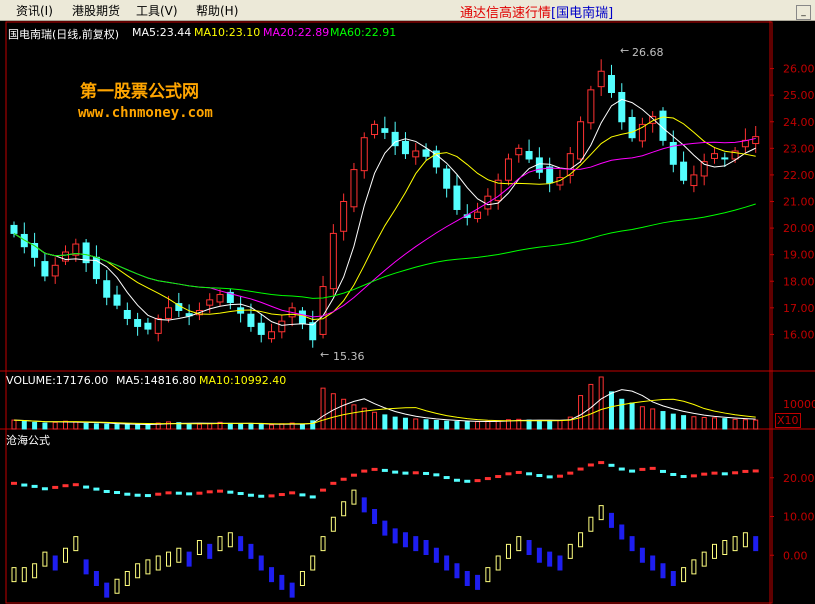  What do you see at coordinates (34, 10) in the screenshot?
I see `menu-info: 资讯(I)` at bounding box center [34, 10].